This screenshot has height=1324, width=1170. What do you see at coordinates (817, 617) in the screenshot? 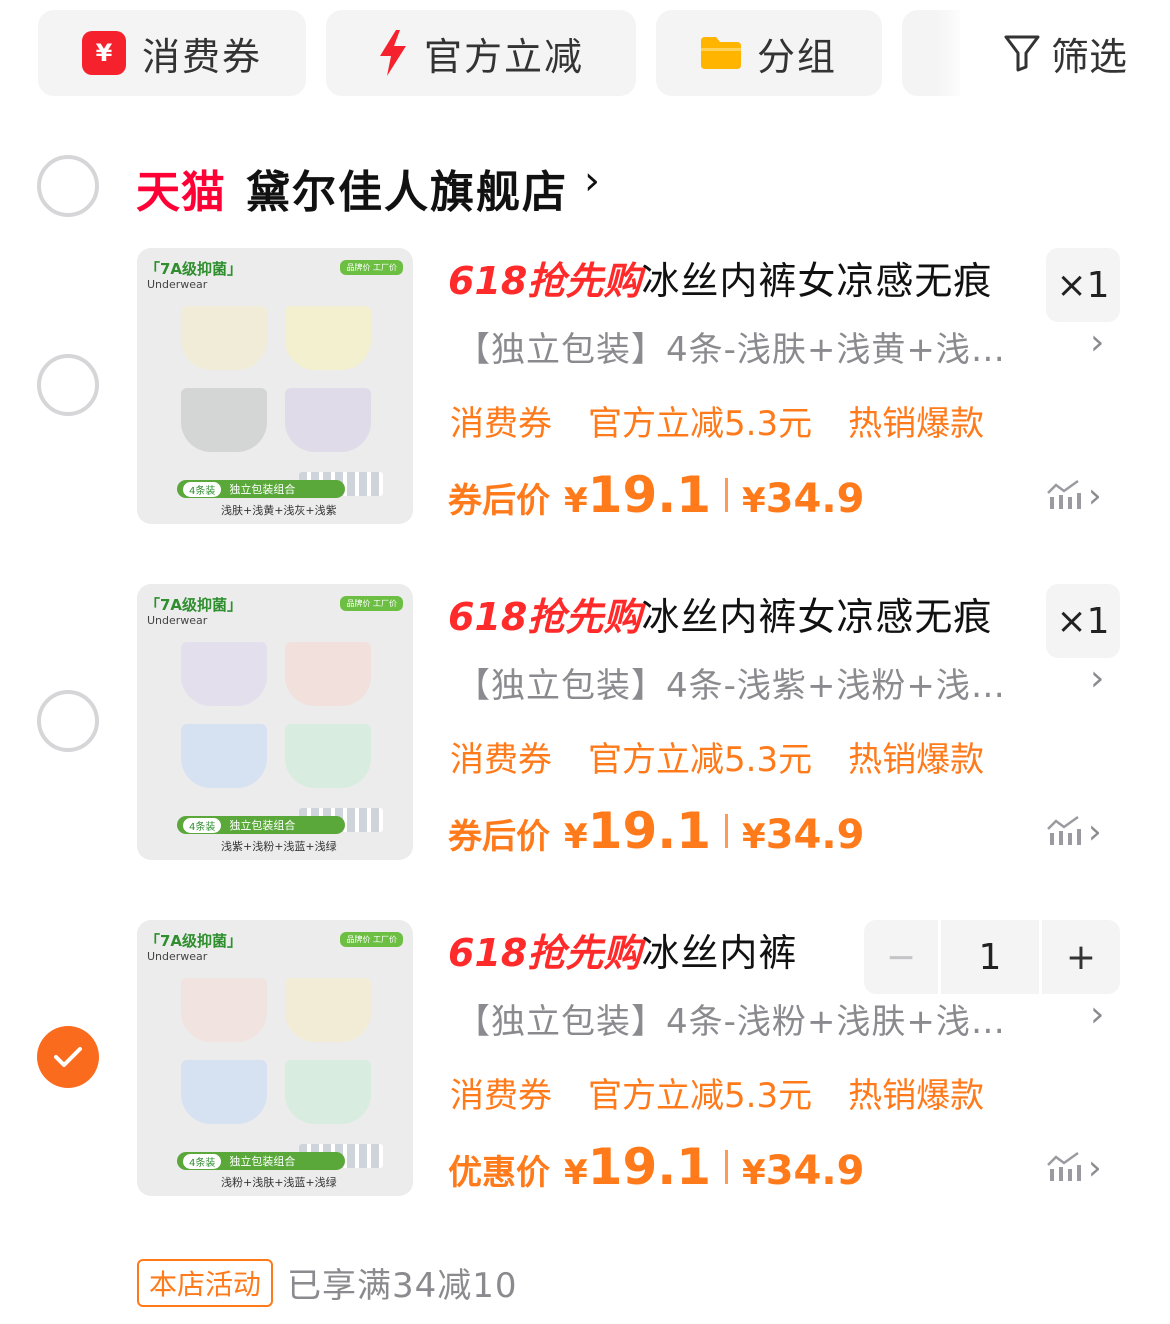
I see `item-title-text: 冰丝内裤女凉感无痕` at bounding box center [817, 617].